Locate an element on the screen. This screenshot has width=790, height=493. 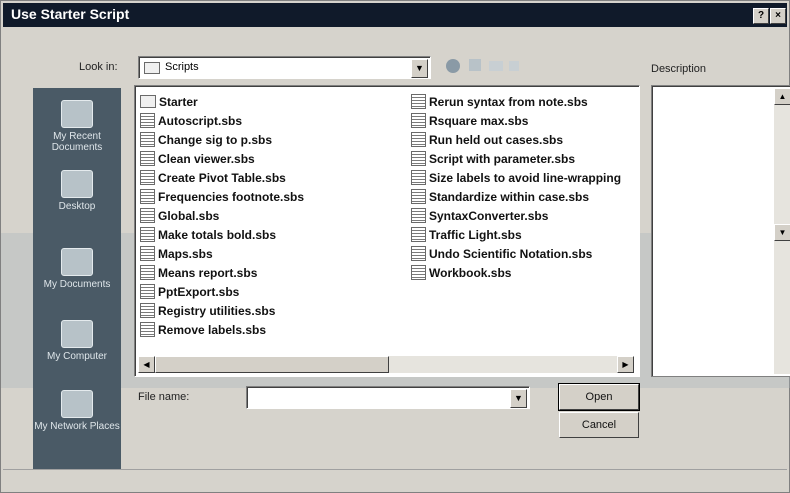
file-name: Maps.sbs is located at coordinates (185, 253).